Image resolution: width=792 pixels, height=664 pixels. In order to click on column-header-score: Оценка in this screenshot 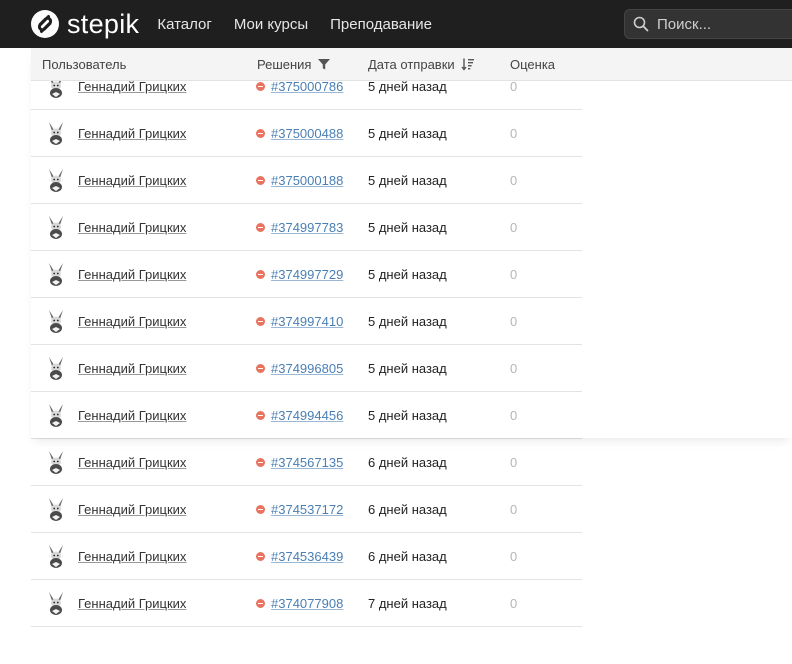, I will do `click(532, 64)`.